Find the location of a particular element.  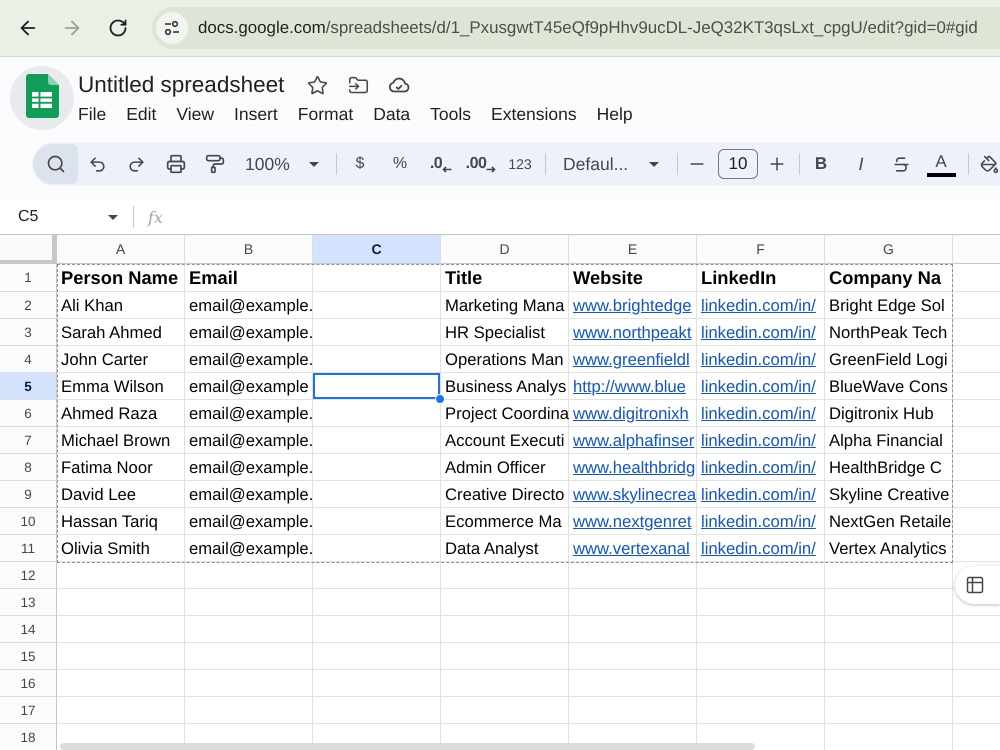

zoom-dropdown: 100% is located at coordinates (280, 164).